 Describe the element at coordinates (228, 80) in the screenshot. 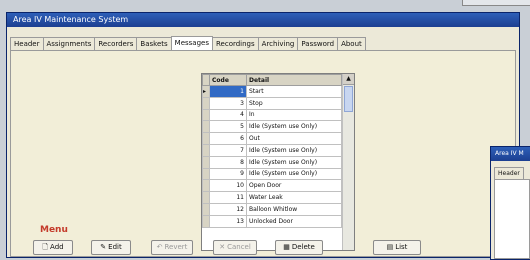

I see `column-header-code: Code` at that location.